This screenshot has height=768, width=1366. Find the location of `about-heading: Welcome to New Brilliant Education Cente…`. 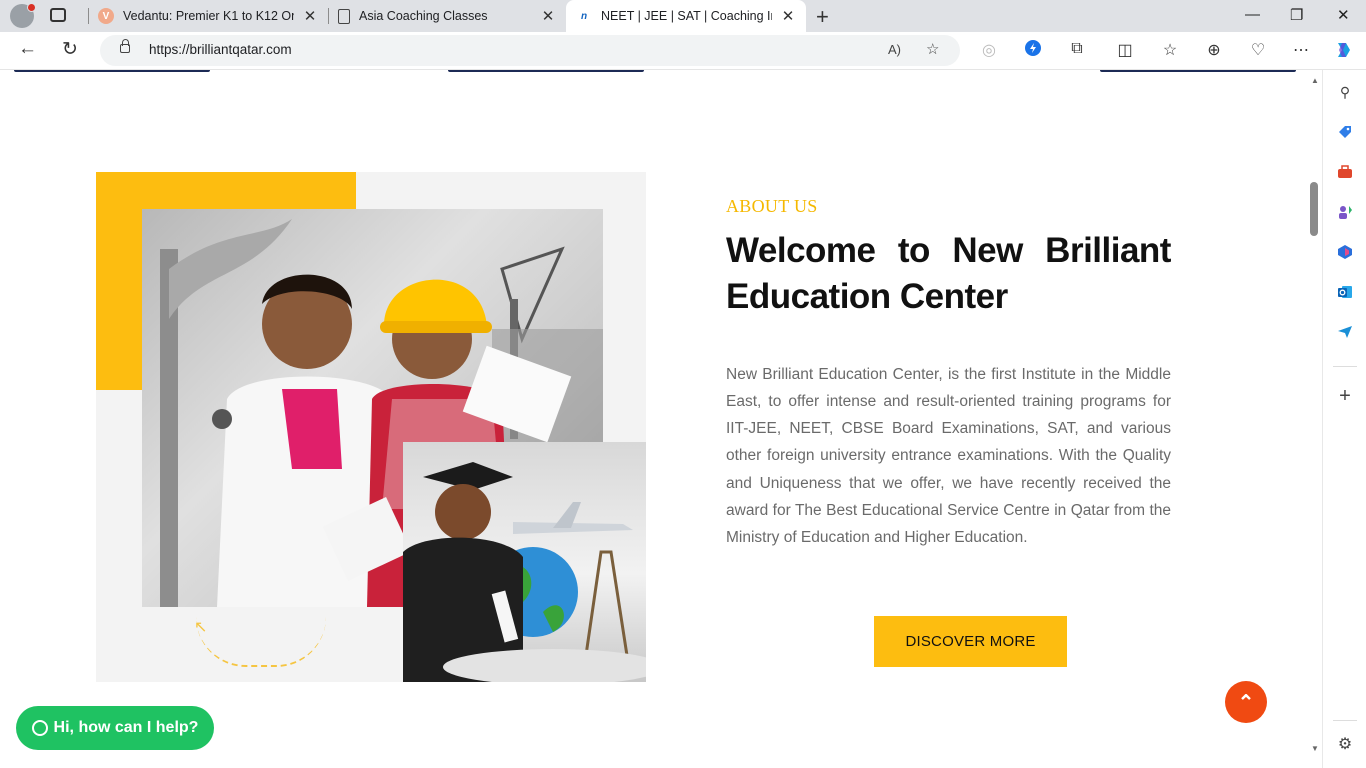

about-heading: Welcome to New Brilliant Education Cente… is located at coordinates (948, 274).